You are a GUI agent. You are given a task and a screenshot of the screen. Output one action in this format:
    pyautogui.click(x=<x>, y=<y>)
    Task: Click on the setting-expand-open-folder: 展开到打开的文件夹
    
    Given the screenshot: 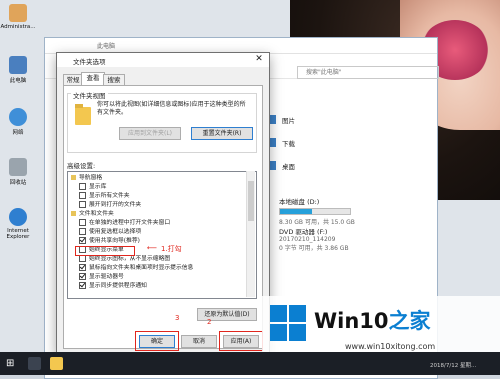 What is the action you would take?
    pyautogui.click(x=110, y=205)
    